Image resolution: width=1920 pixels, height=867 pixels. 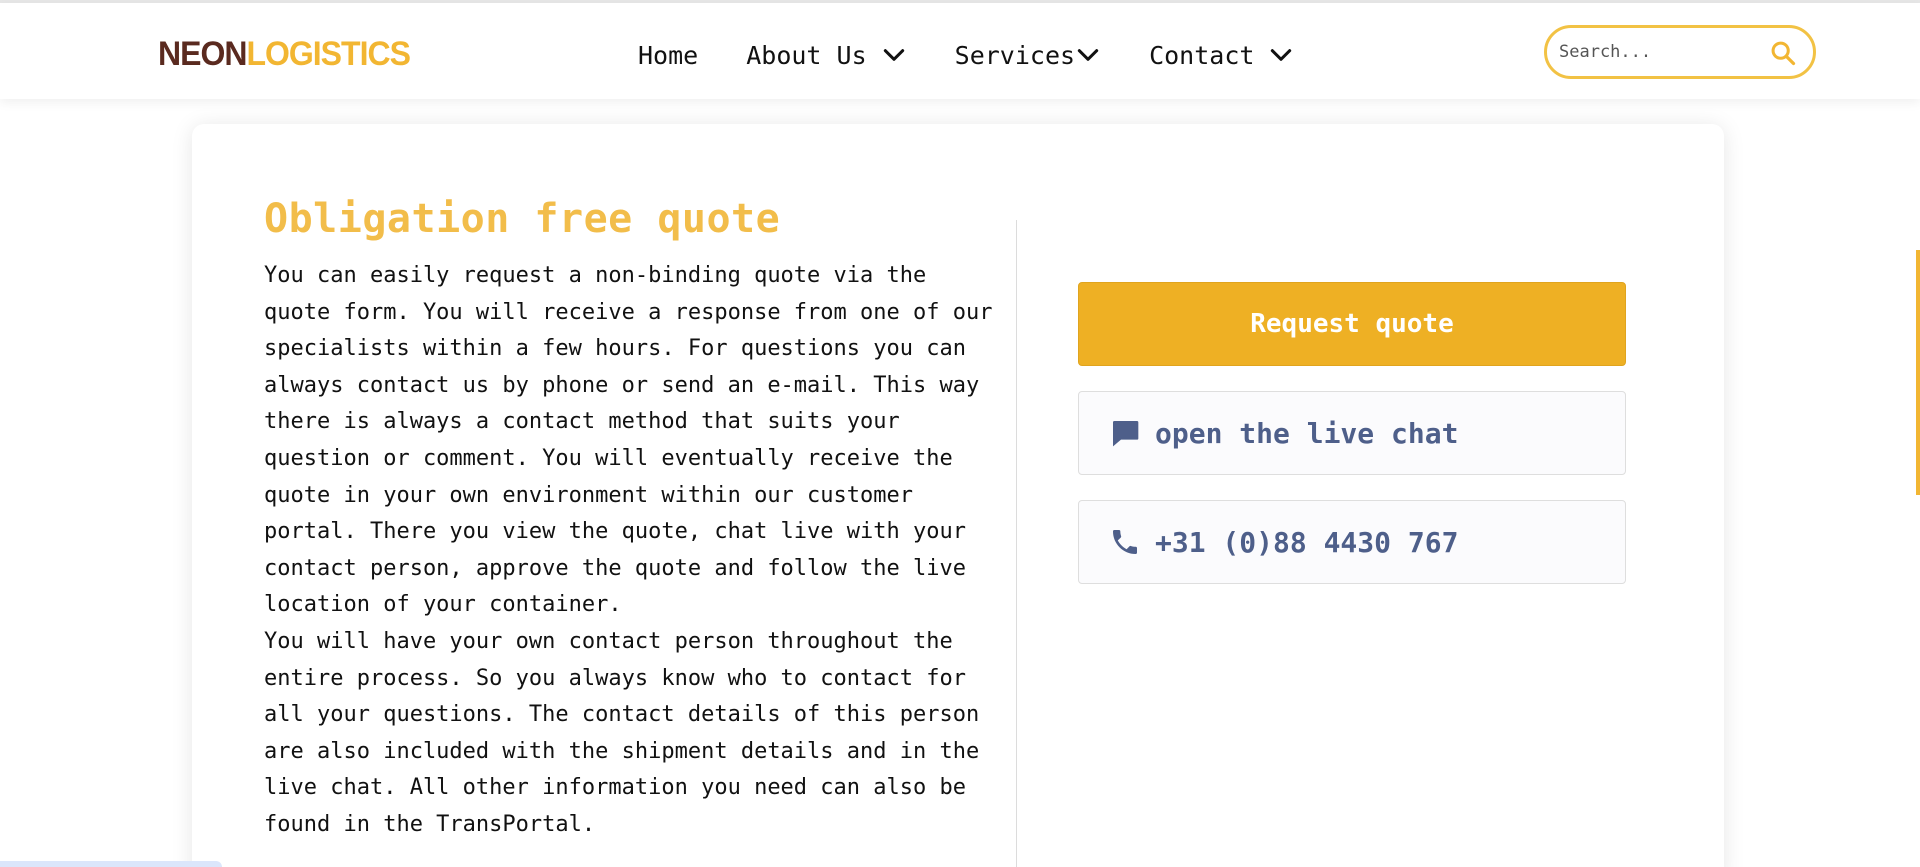 What do you see at coordinates (1016, 543) in the screenshot?
I see `column-divider` at bounding box center [1016, 543].